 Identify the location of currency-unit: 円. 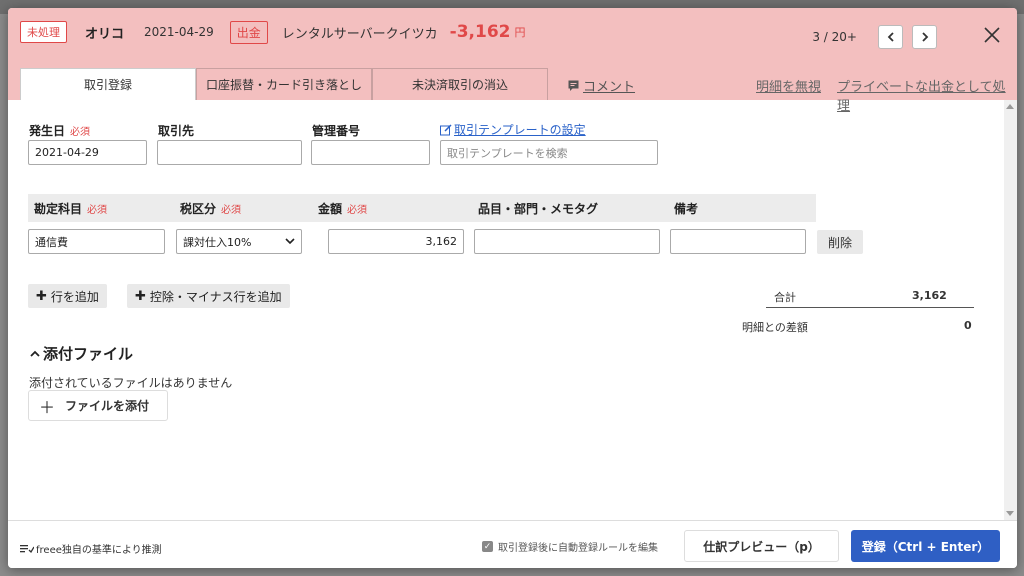
(520, 32).